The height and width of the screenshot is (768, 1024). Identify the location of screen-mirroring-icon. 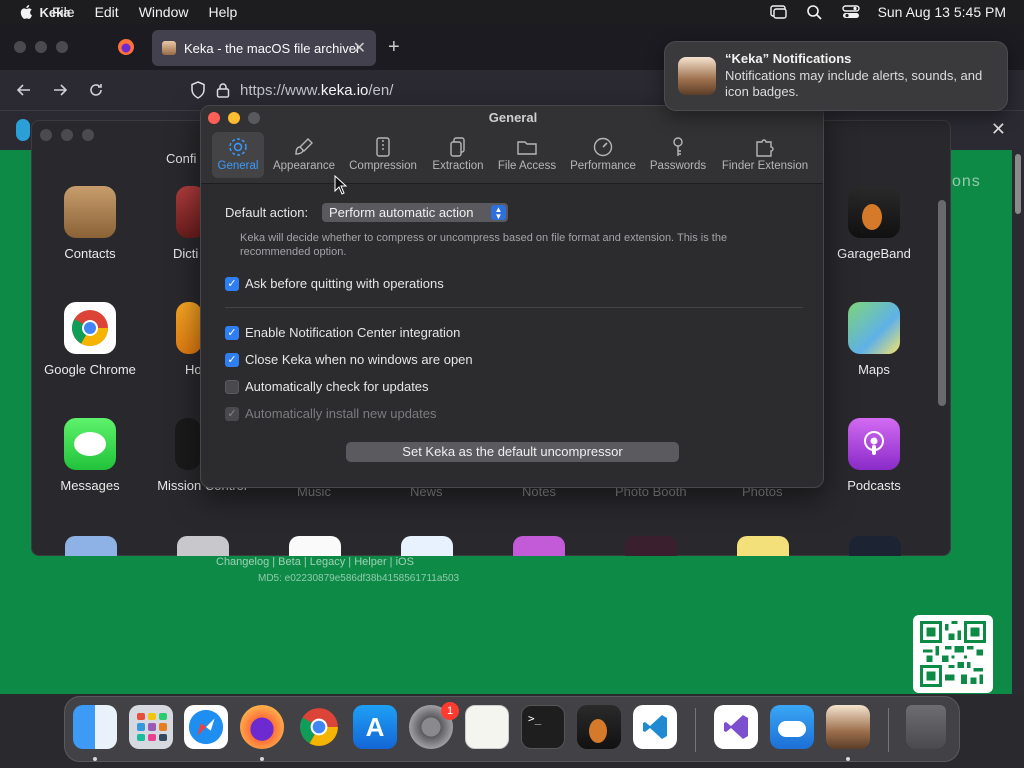
(778, 12).